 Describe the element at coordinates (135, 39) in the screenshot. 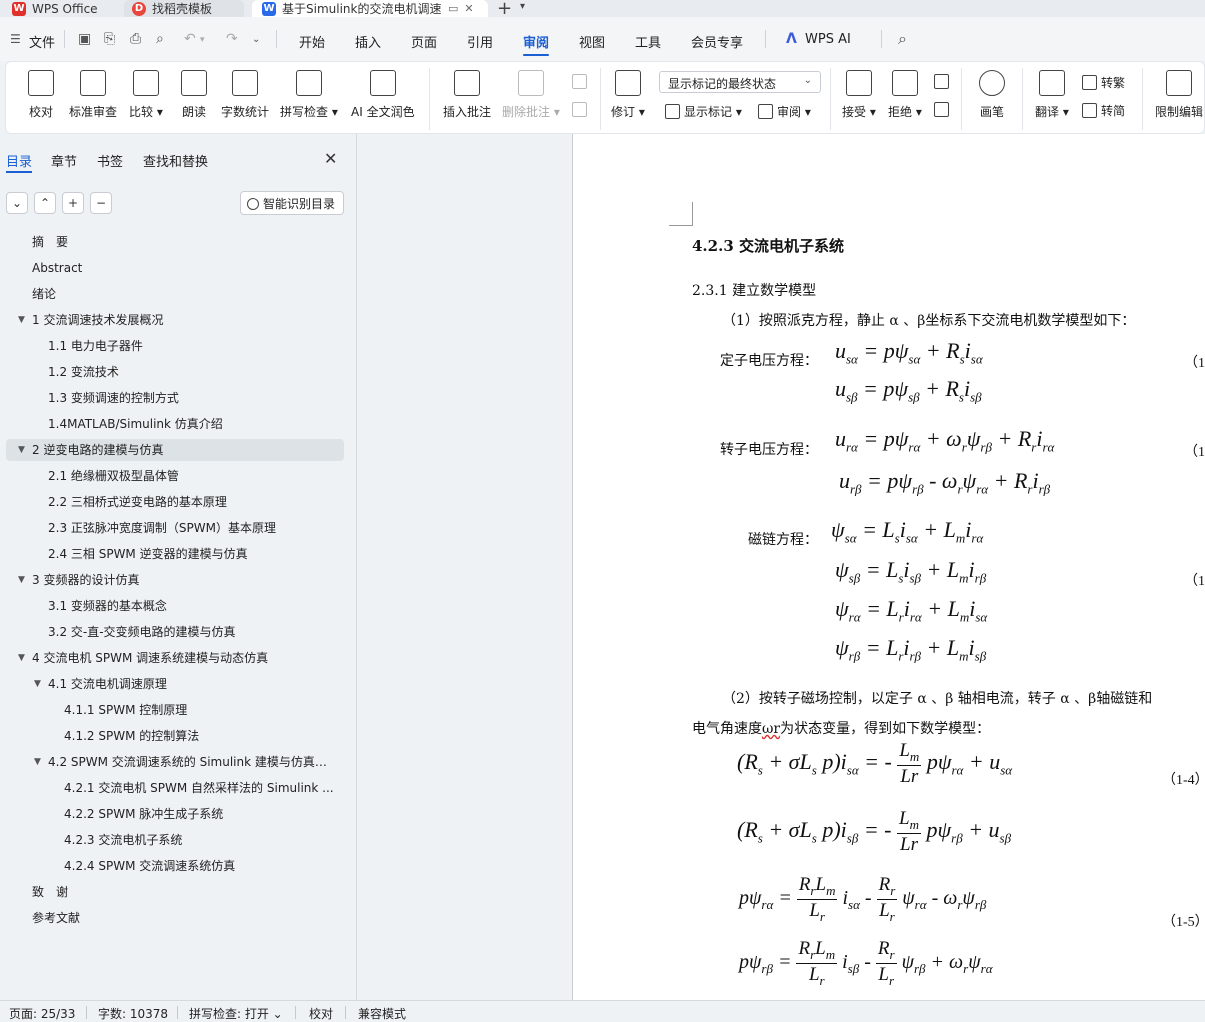

I see `print-icon: ⎙` at that location.